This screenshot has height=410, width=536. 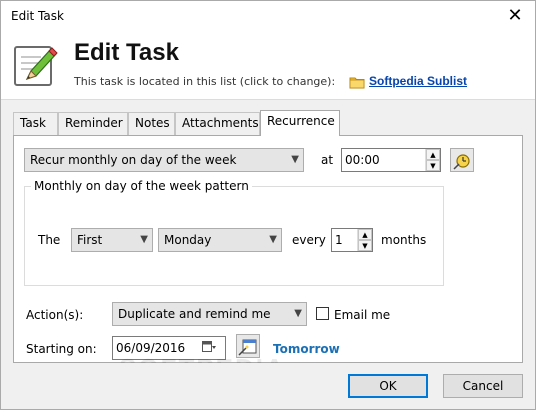 What do you see at coordinates (37, 16) in the screenshot?
I see `window-title: Edit Task` at bounding box center [37, 16].